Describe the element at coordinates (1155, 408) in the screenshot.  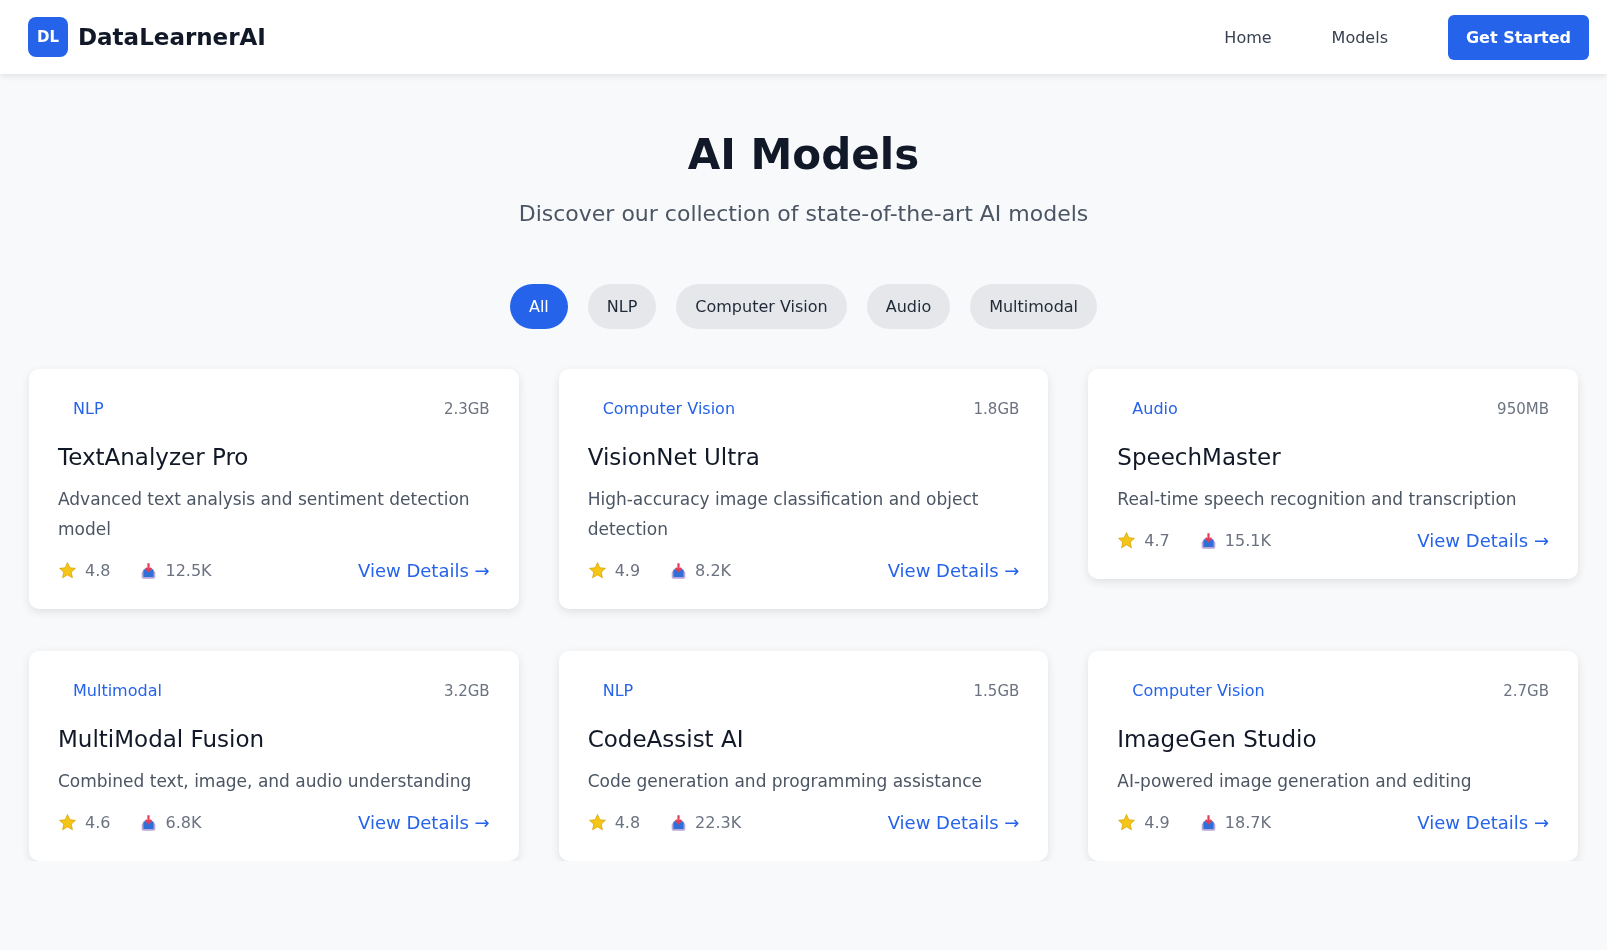
I see `category-tag: Audio` at that location.